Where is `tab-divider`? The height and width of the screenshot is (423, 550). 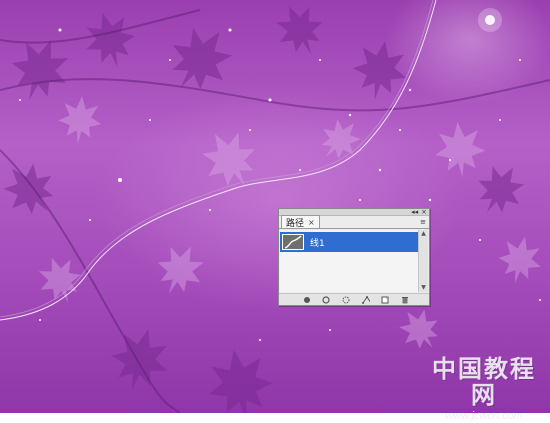
tab-divider is located at coordinates (354, 228).